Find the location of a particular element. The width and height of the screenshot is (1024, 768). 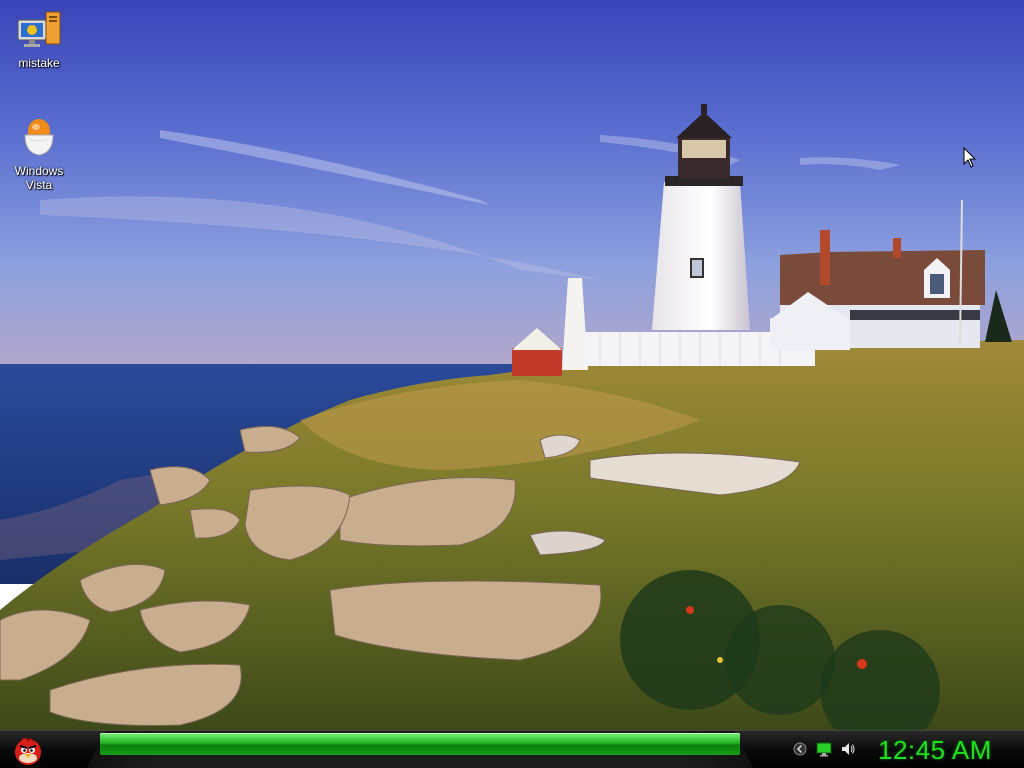

chevron-left-icon is located at coordinates (800, 749).